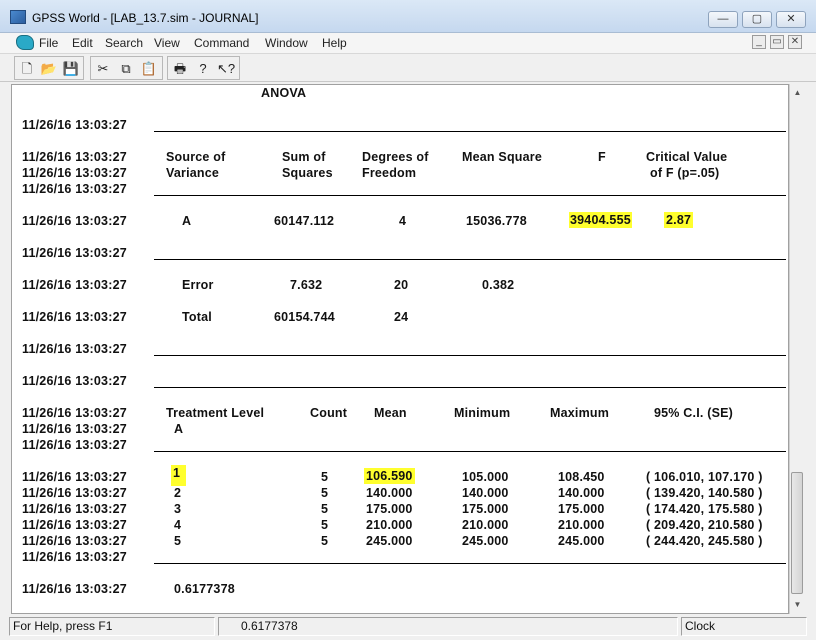  Describe the element at coordinates (395, 157) in the screenshot. I see `header-df: Degrees of` at that location.